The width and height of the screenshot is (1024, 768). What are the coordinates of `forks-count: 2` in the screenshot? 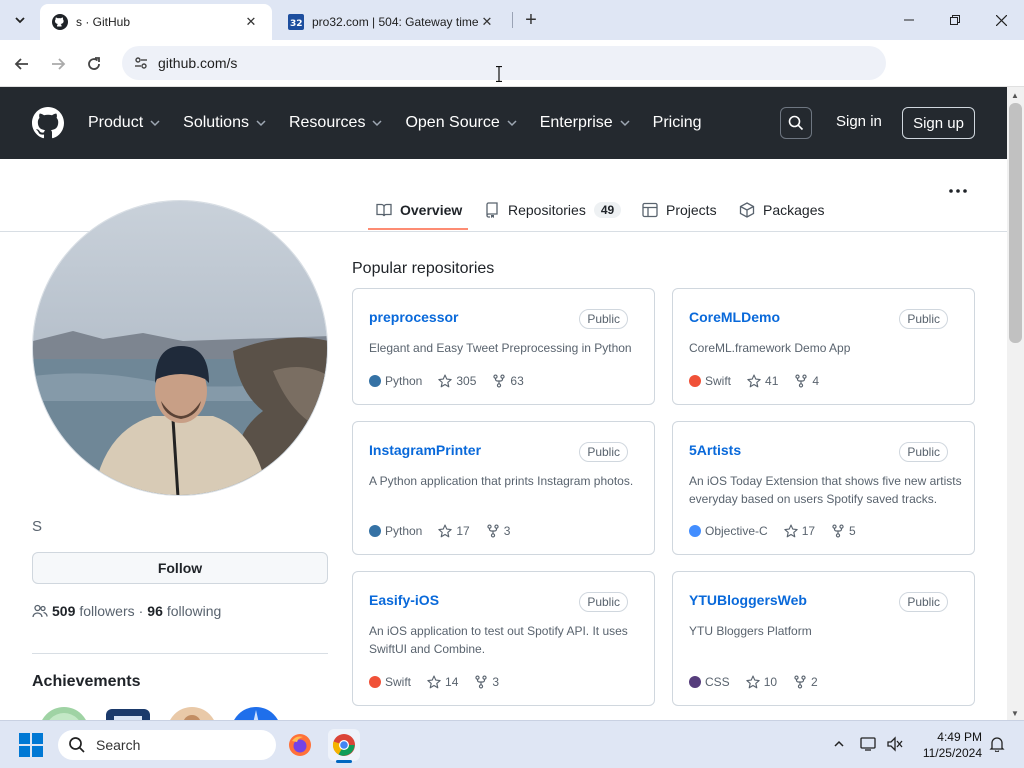 It's located at (814, 682).